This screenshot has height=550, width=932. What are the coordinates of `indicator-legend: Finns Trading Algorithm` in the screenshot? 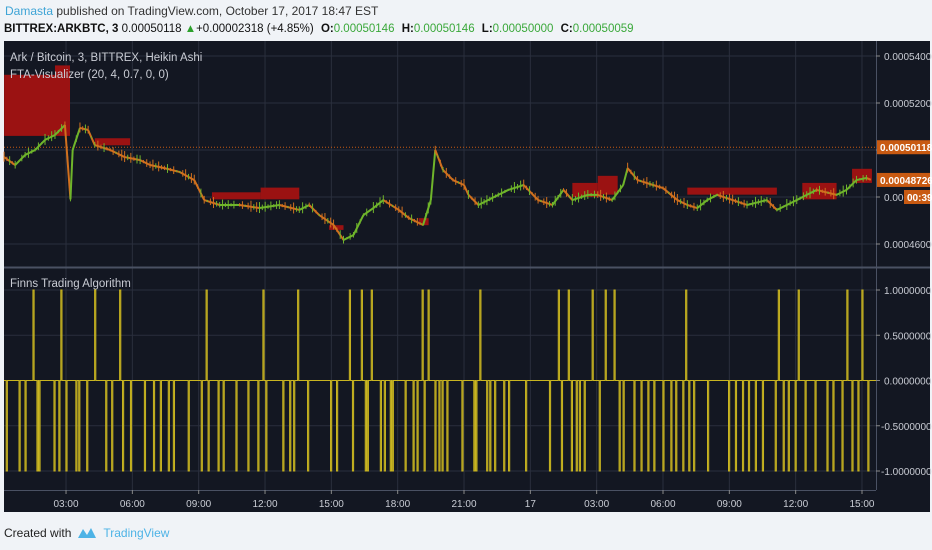 It's located at (70, 284).